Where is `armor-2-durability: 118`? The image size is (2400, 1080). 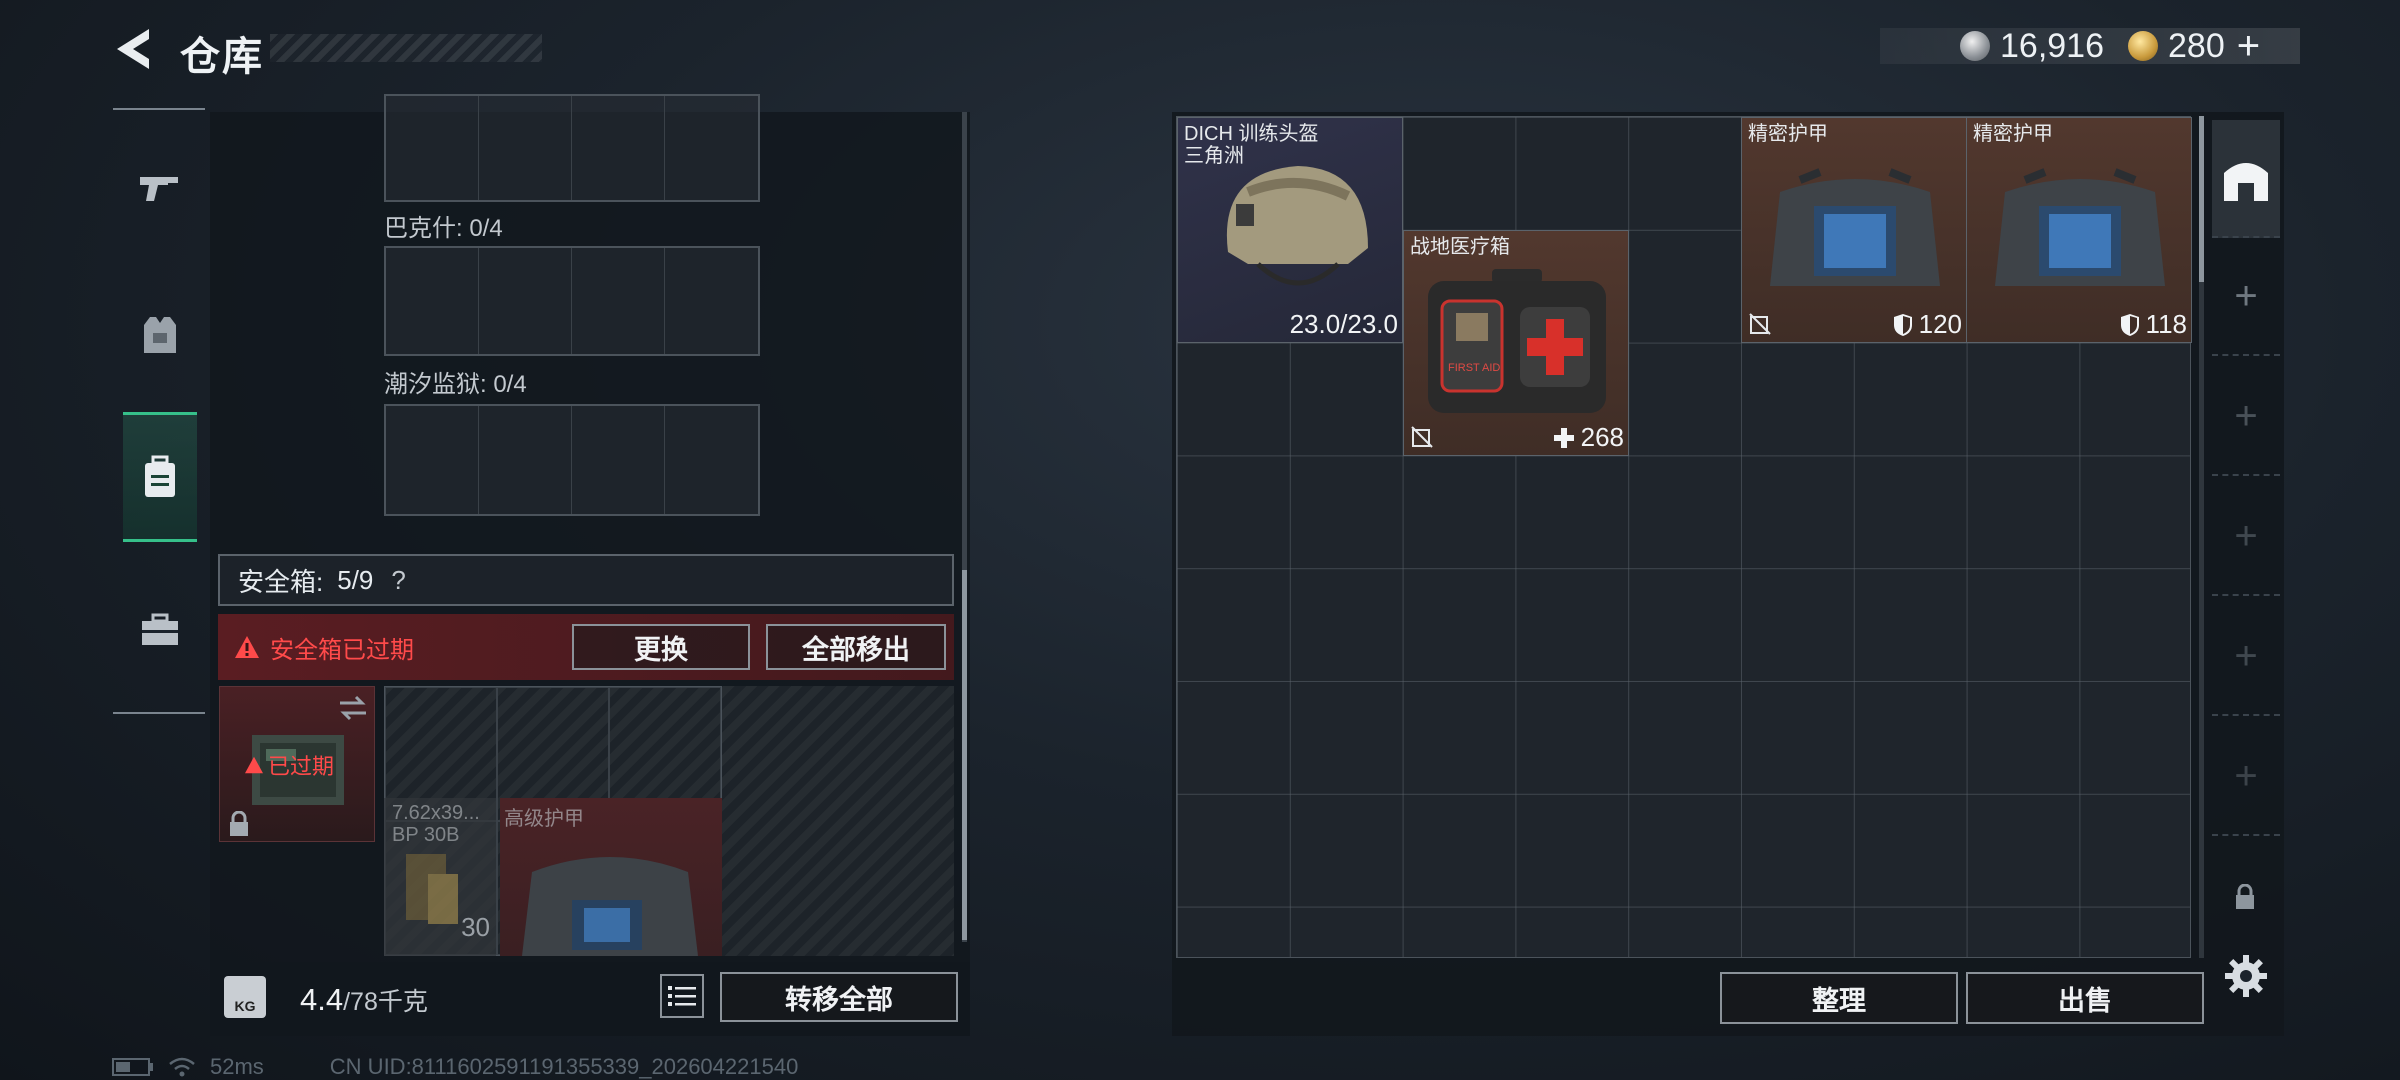 armor-2-durability: 118 is located at coordinates (2153, 324).